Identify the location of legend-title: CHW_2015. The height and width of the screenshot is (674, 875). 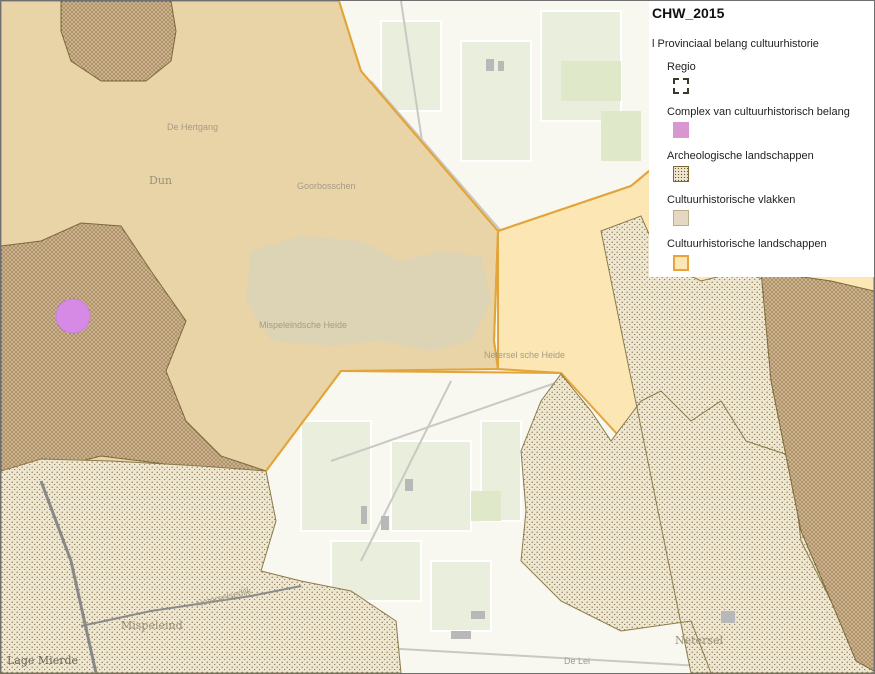
(688, 13).